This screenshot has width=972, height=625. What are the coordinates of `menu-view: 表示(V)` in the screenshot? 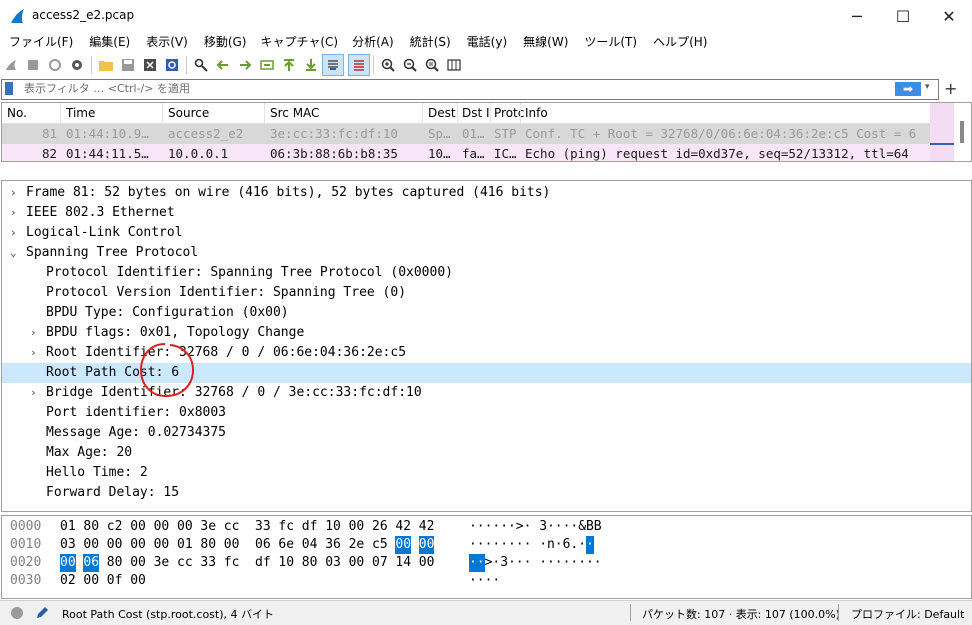 It's located at (159, 42).